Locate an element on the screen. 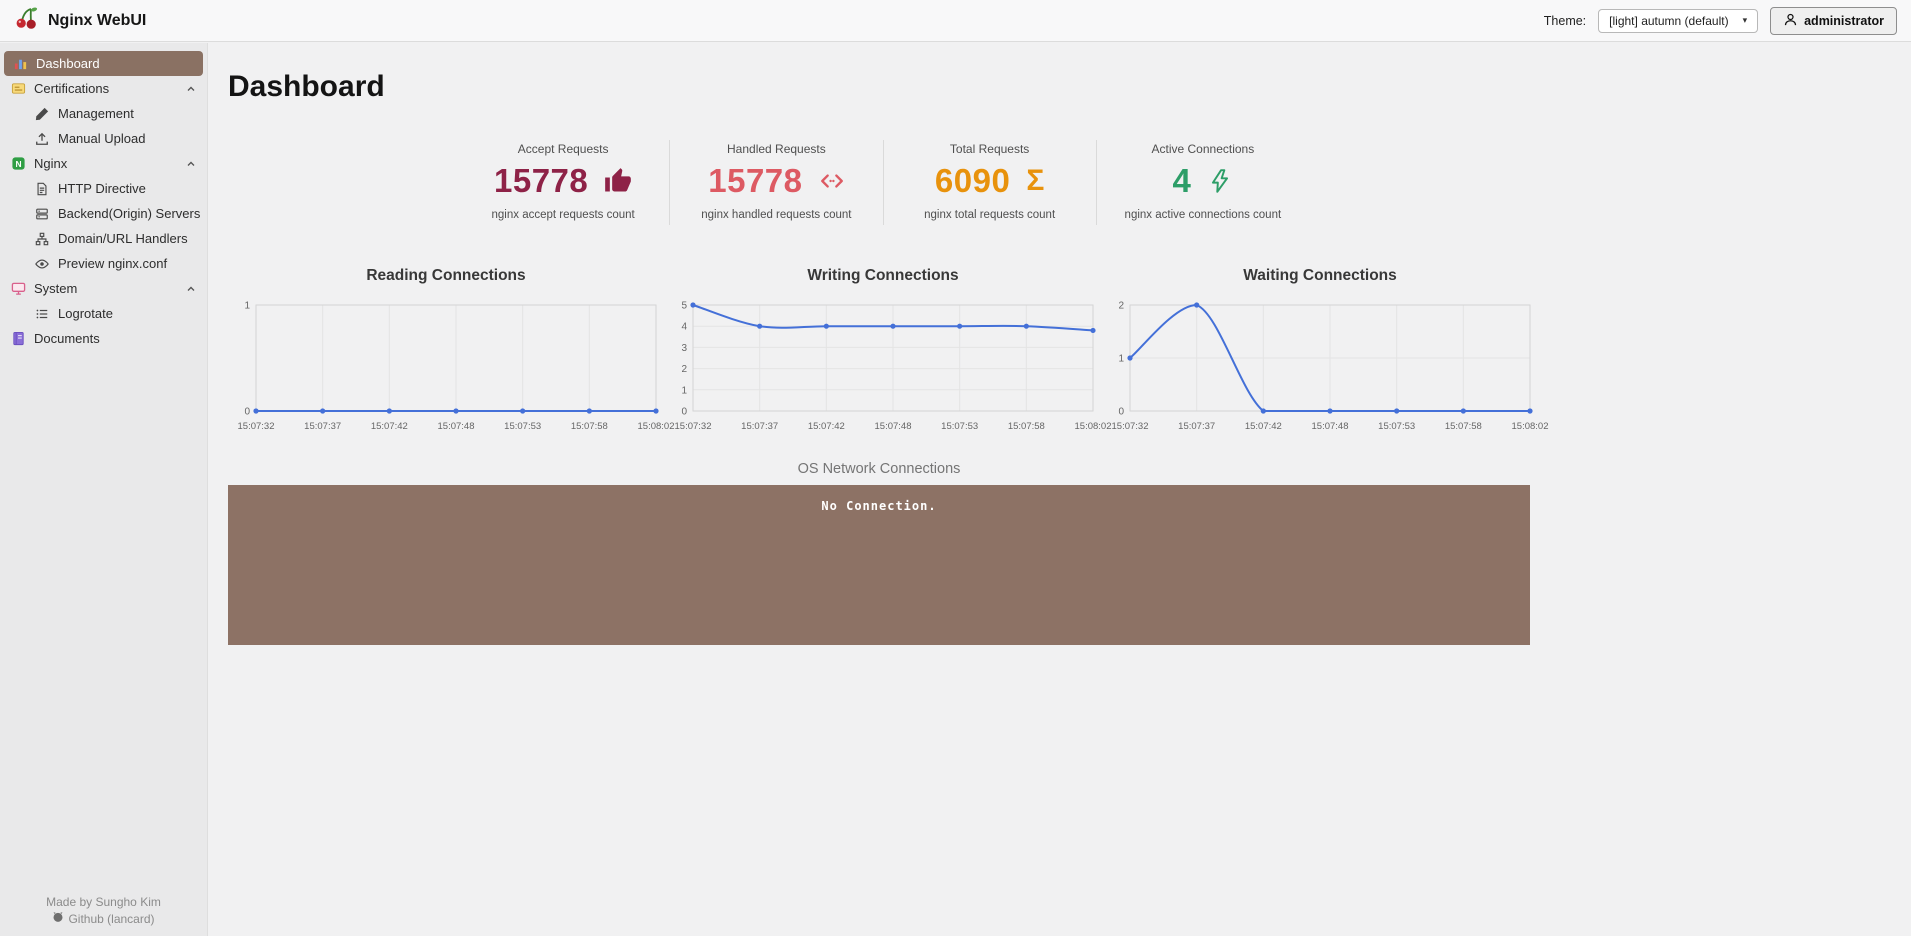 The height and width of the screenshot is (936, 1911). sidebar-item-label: Certifications is located at coordinates (72, 88).